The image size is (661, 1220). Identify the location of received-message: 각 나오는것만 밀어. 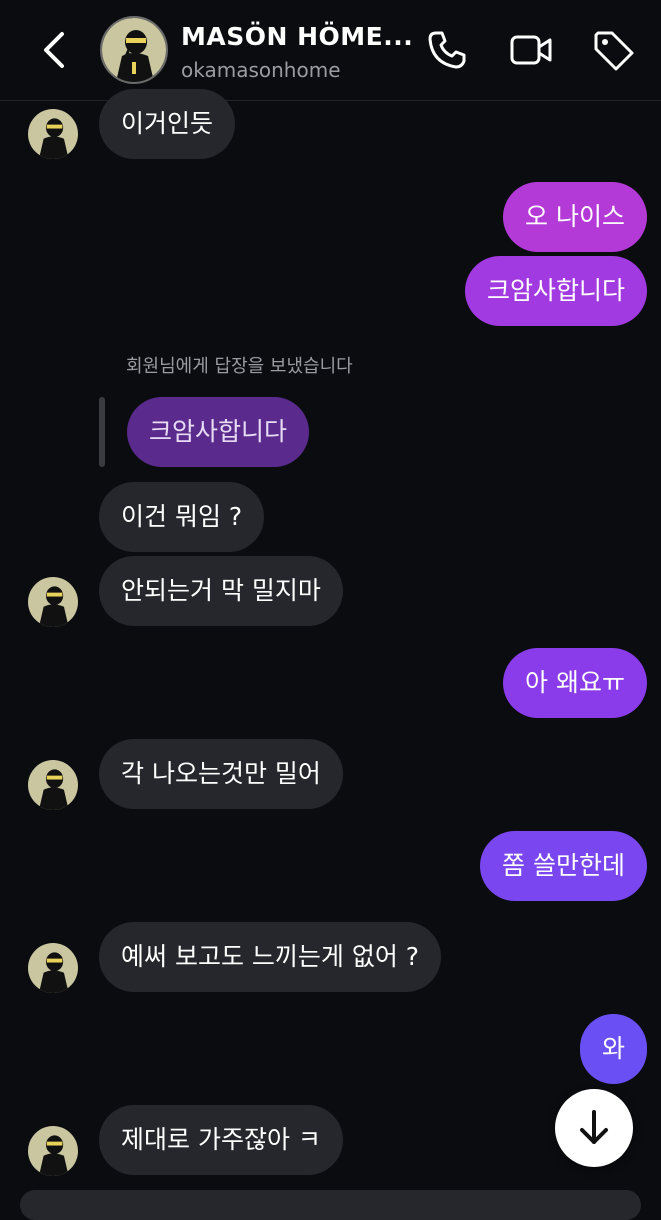
(221, 774).